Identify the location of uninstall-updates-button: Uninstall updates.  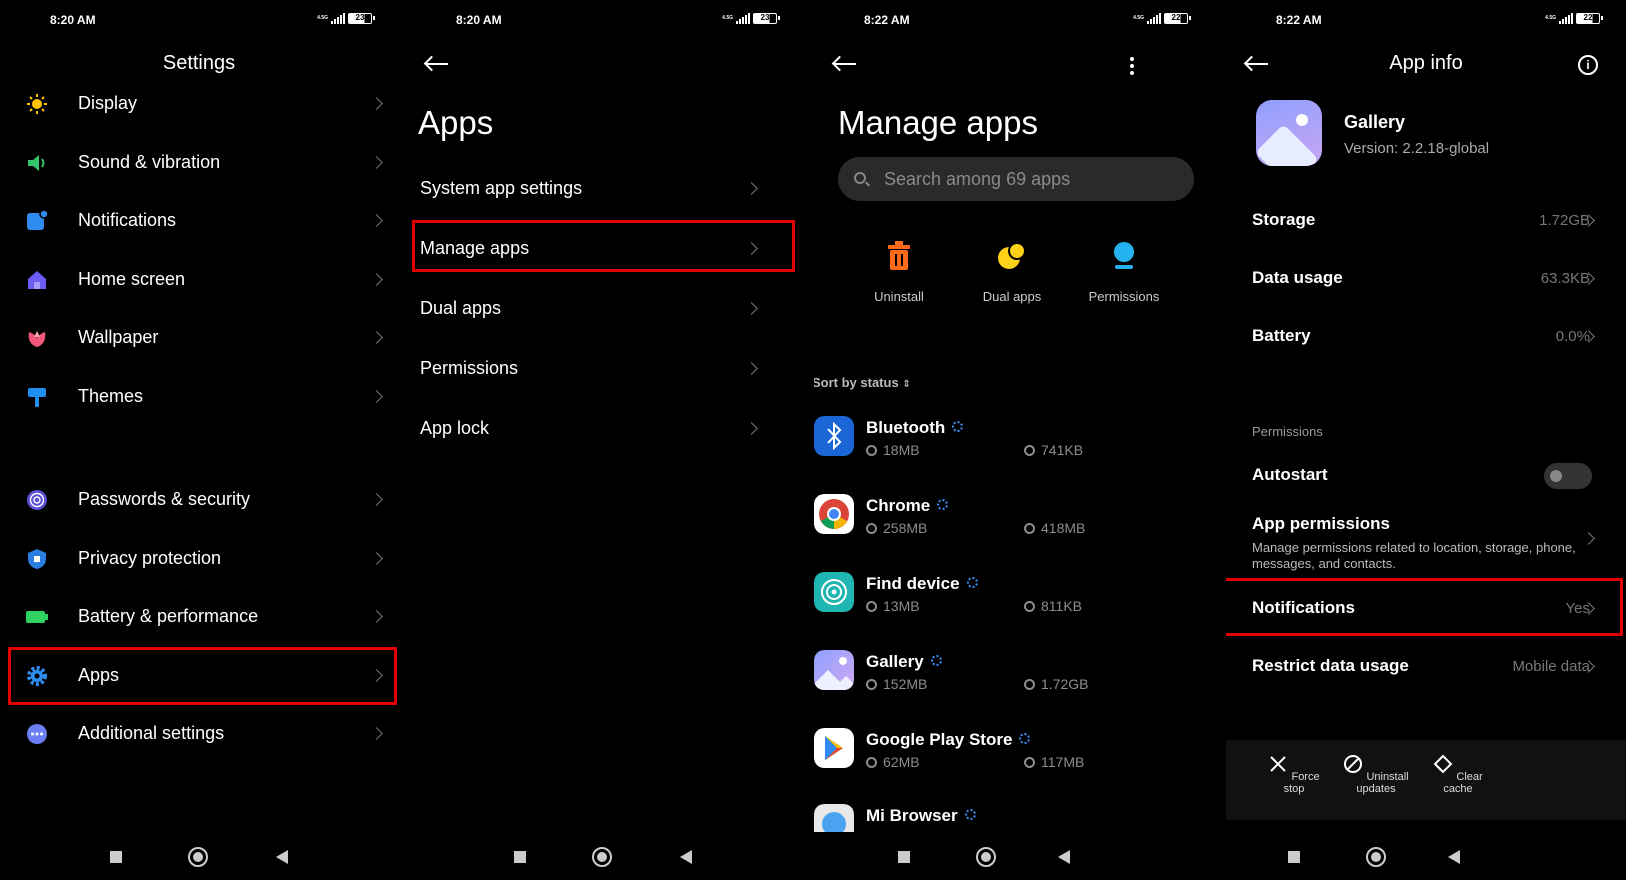
(1376, 774).